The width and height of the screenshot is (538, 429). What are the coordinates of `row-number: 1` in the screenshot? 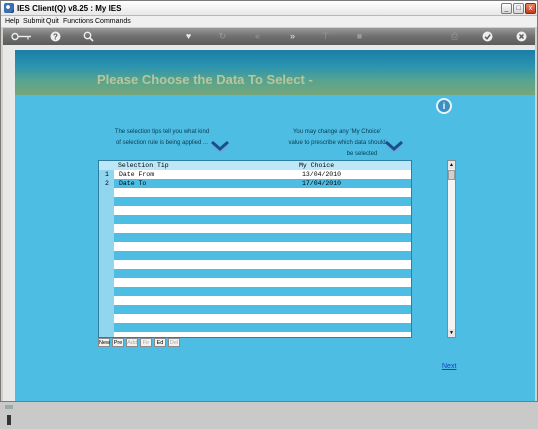 It's located at (107, 174).